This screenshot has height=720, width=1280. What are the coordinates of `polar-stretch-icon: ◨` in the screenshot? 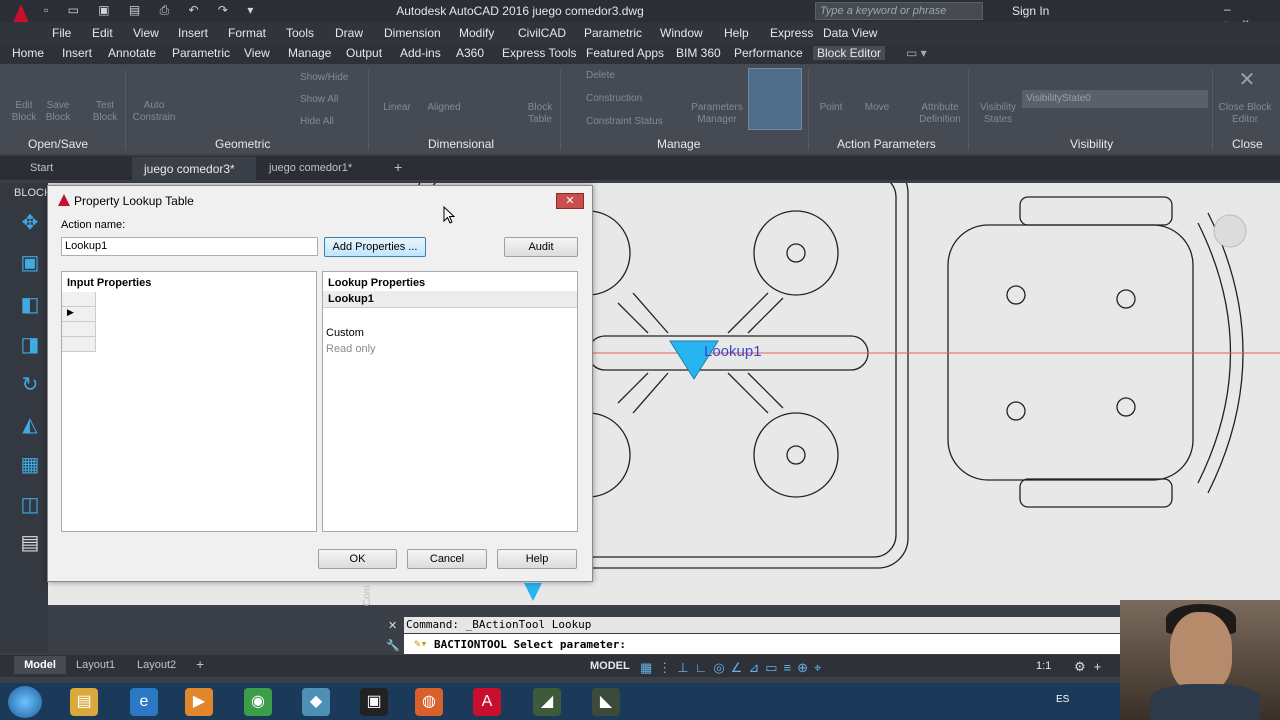 It's located at (30, 345).